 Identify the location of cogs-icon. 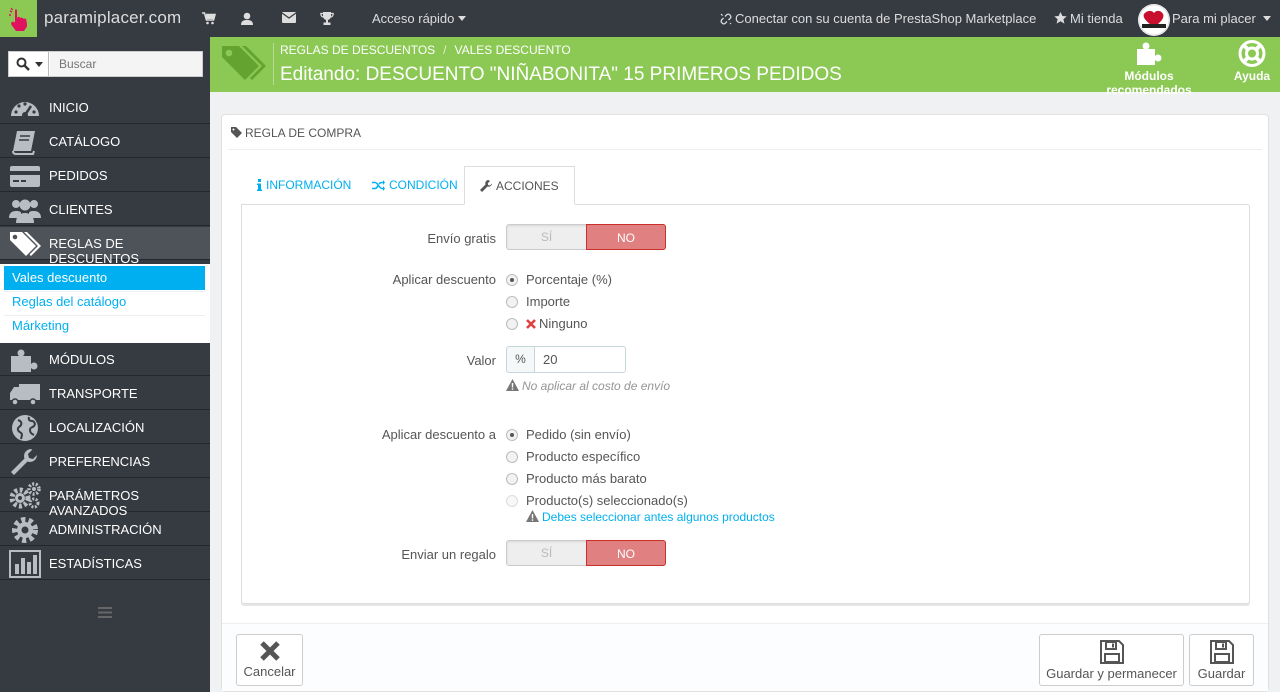
(25, 495).